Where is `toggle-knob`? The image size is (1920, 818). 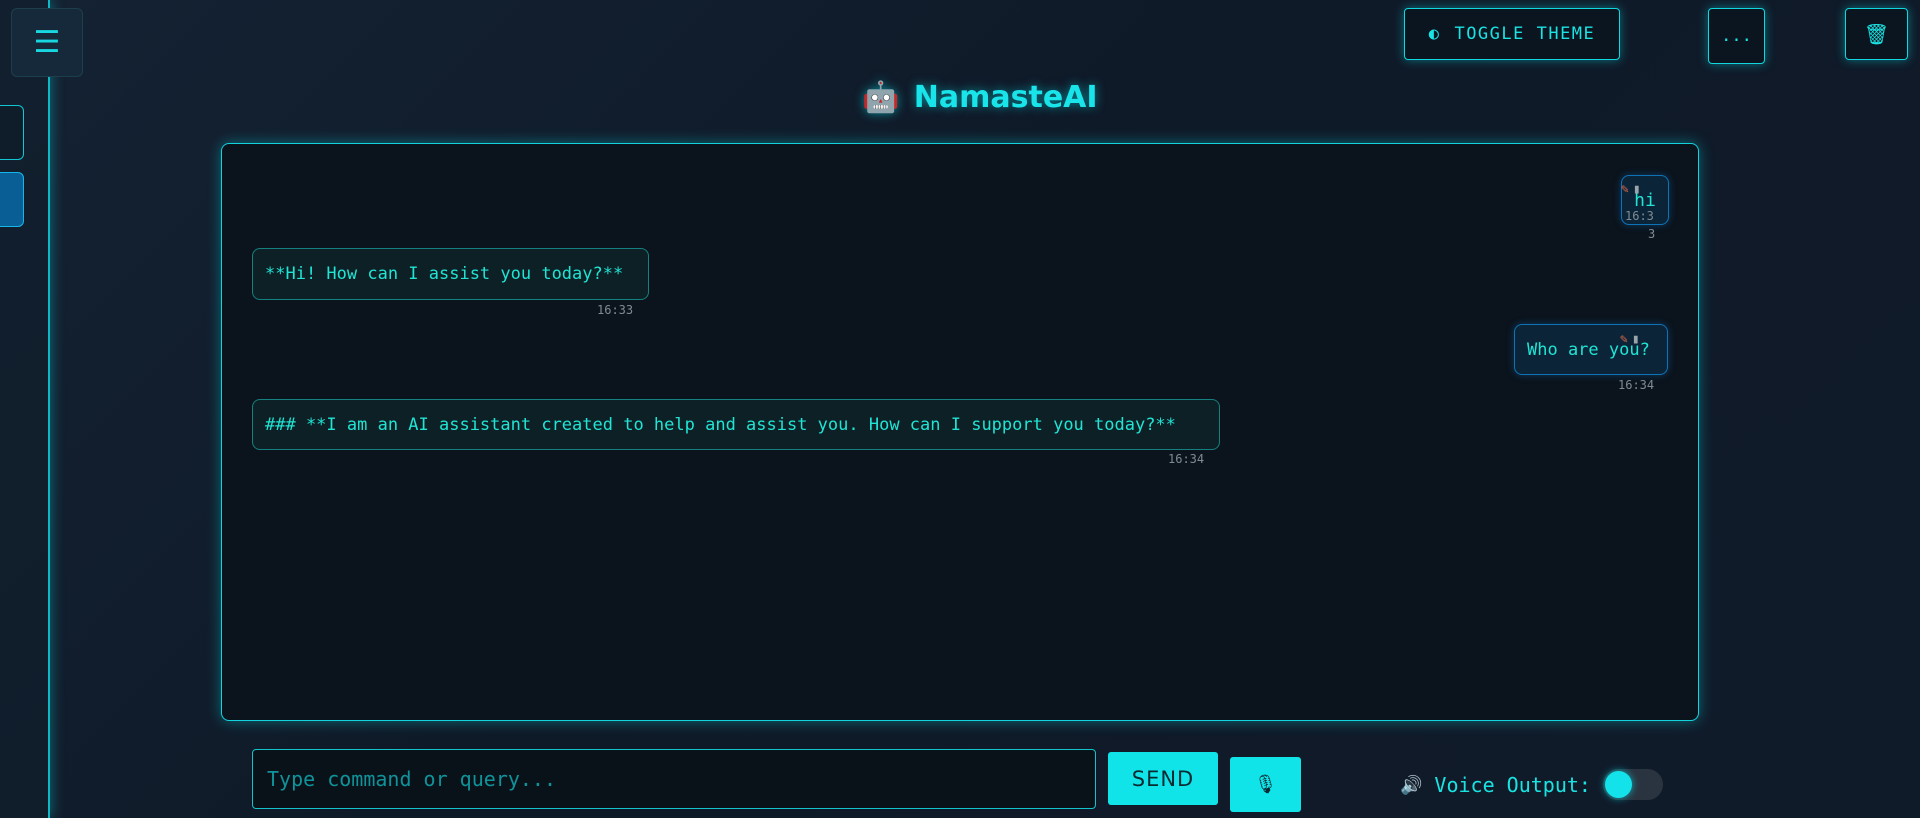 toggle-knob is located at coordinates (1618, 784).